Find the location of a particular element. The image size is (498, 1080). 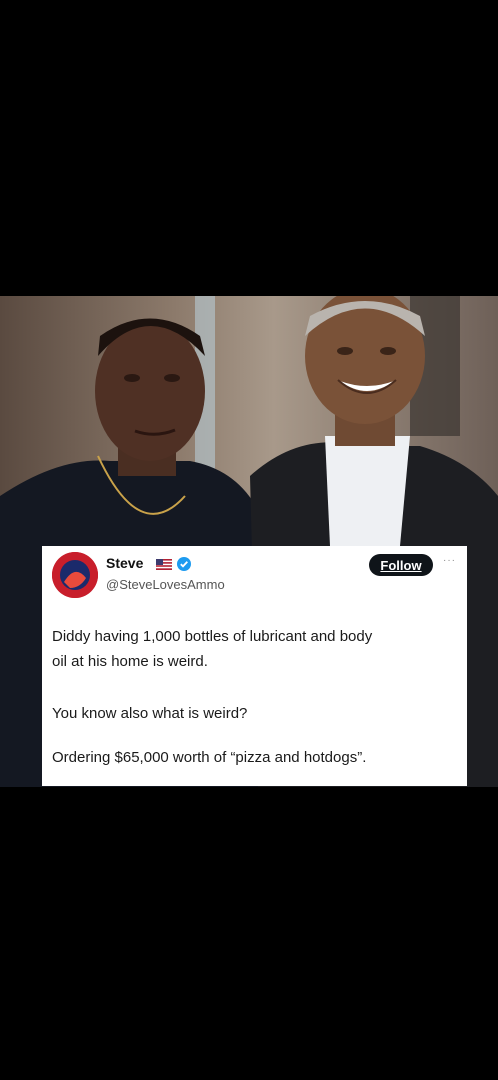

tweet-text-line: You know also what is weird? is located at coordinates (150, 713).